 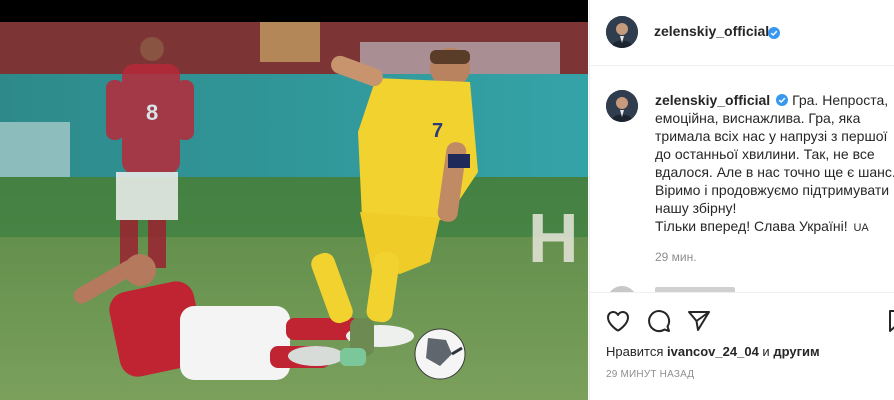 I want to click on likes-summary: Нравится ivancov_24_04 и другим, so click(x=713, y=351).